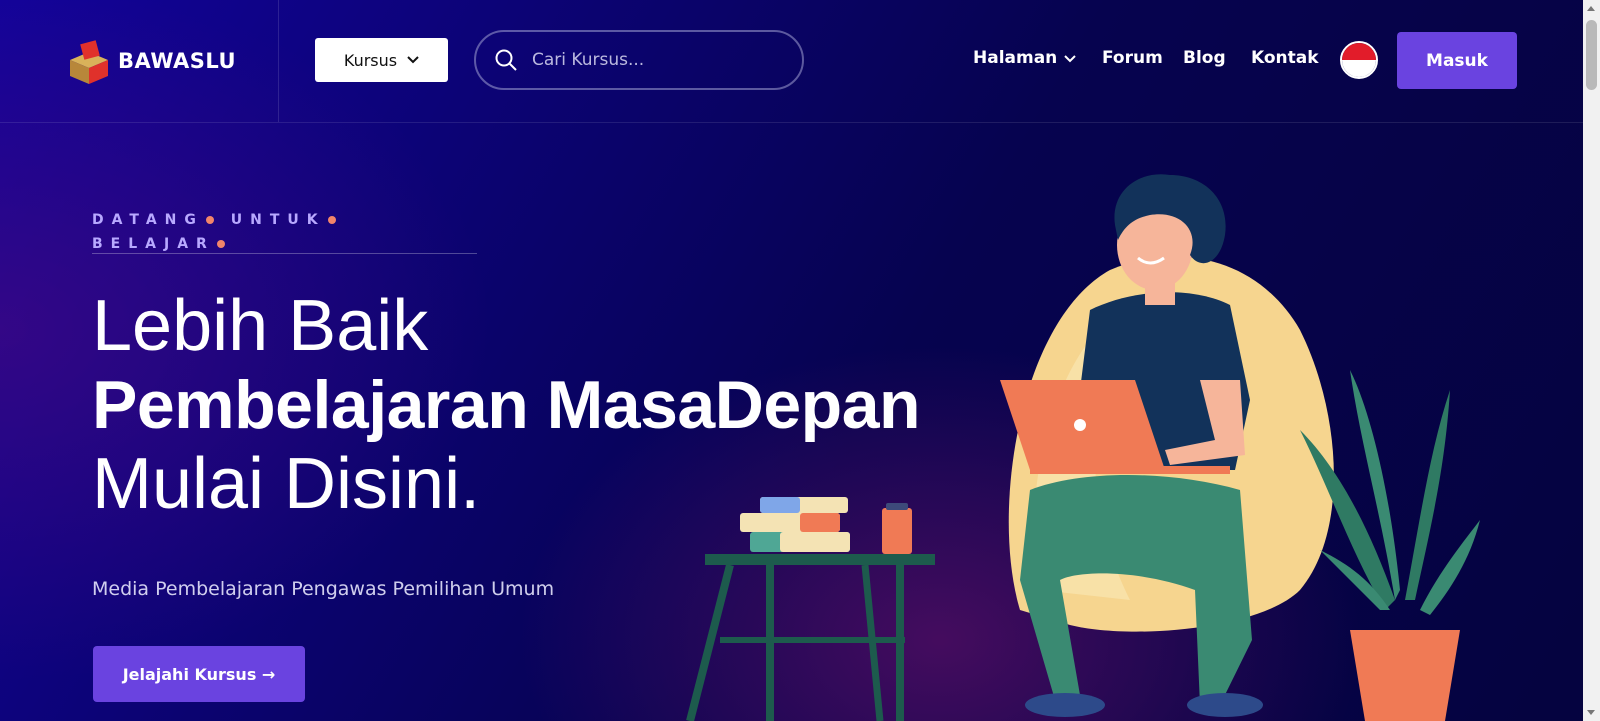 This screenshot has width=1600, height=721. What do you see at coordinates (278, 220) in the screenshot?
I see `tagline-word-2: UNTUK` at bounding box center [278, 220].